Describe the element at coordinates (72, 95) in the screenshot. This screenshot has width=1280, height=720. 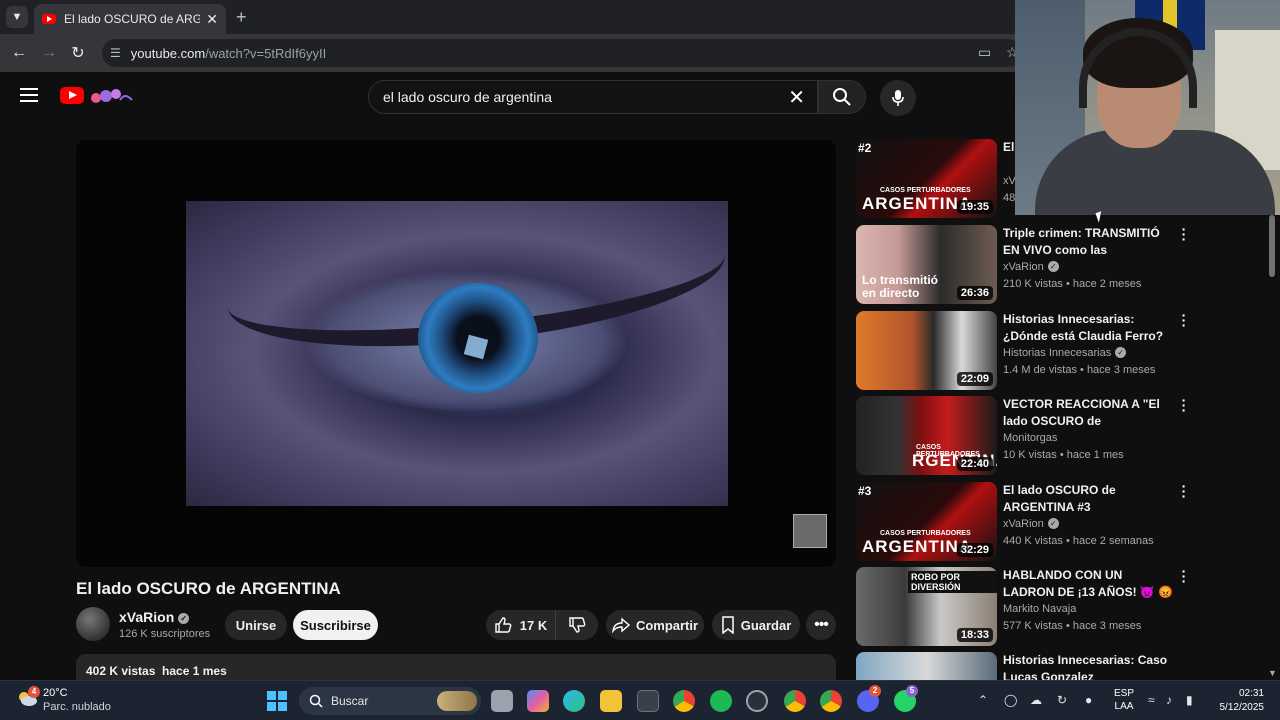
I see `youtube-logo-icon` at that location.